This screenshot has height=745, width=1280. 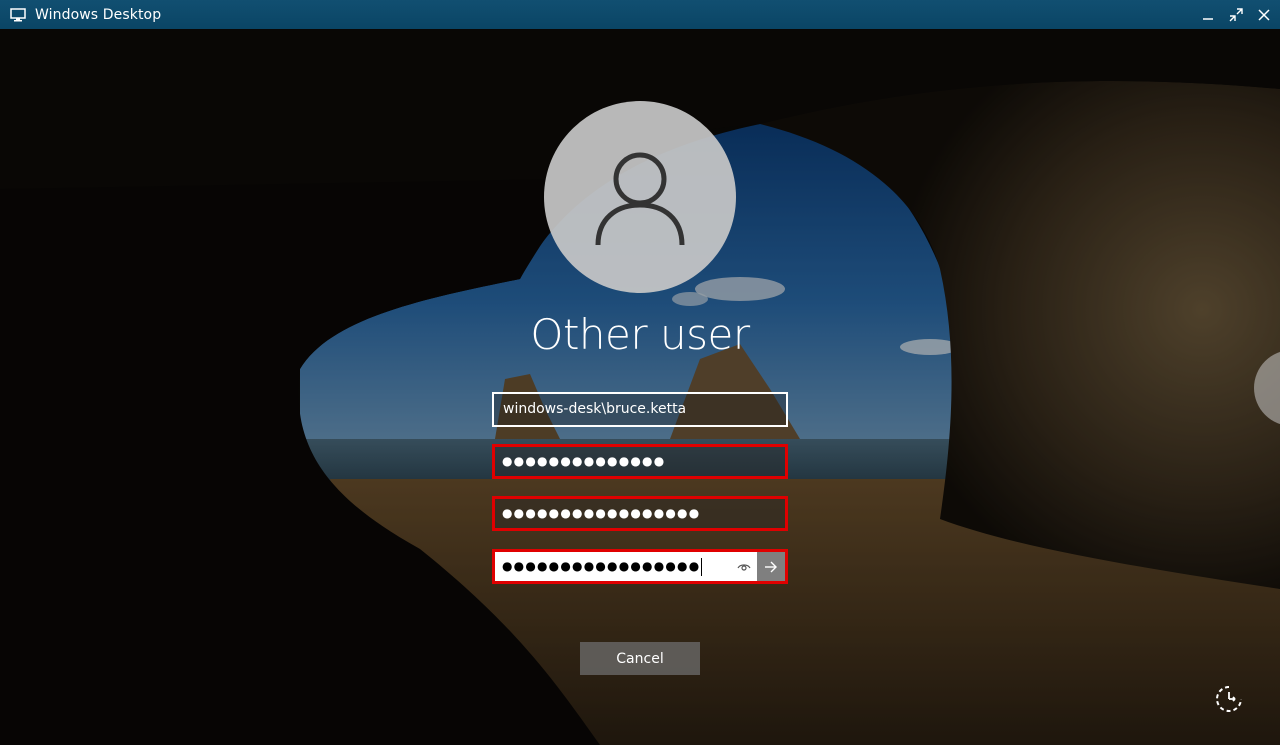 What do you see at coordinates (1236, 14) in the screenshot?
I see `restore-icon` at bounding box center [1236, 14].